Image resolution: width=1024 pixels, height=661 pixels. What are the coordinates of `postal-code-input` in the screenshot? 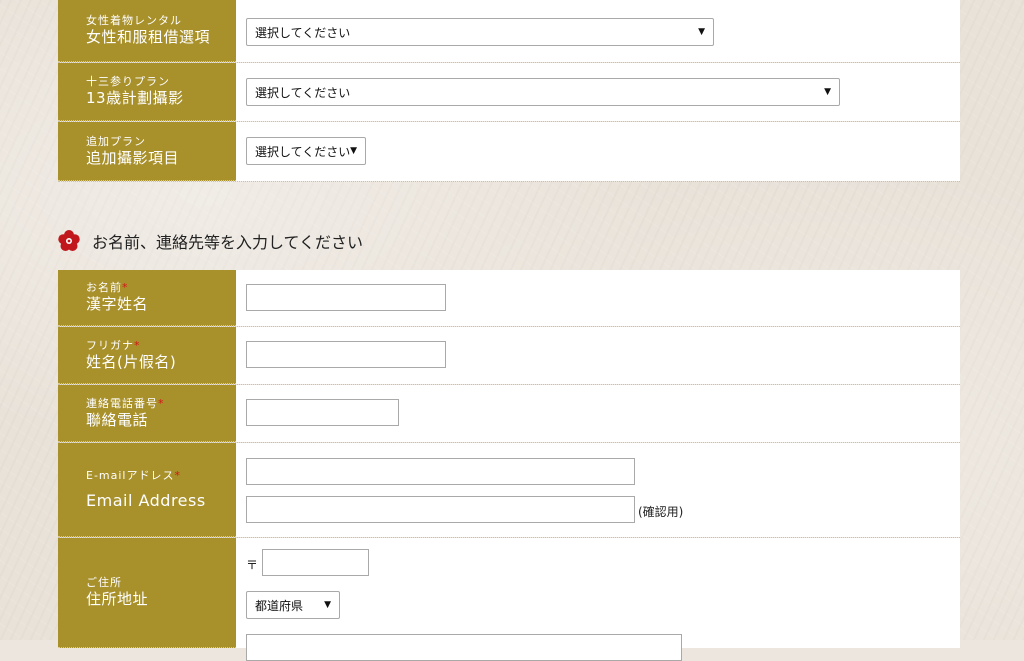 It's located at (315, 562).